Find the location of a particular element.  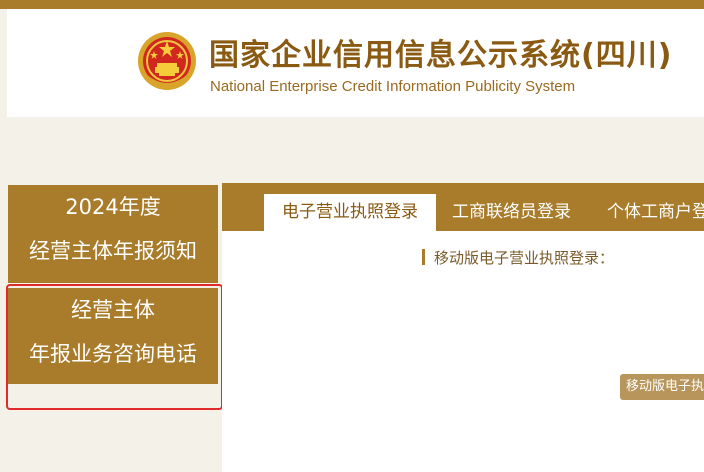

top-accent-bar is located at coordinates (352, 4).